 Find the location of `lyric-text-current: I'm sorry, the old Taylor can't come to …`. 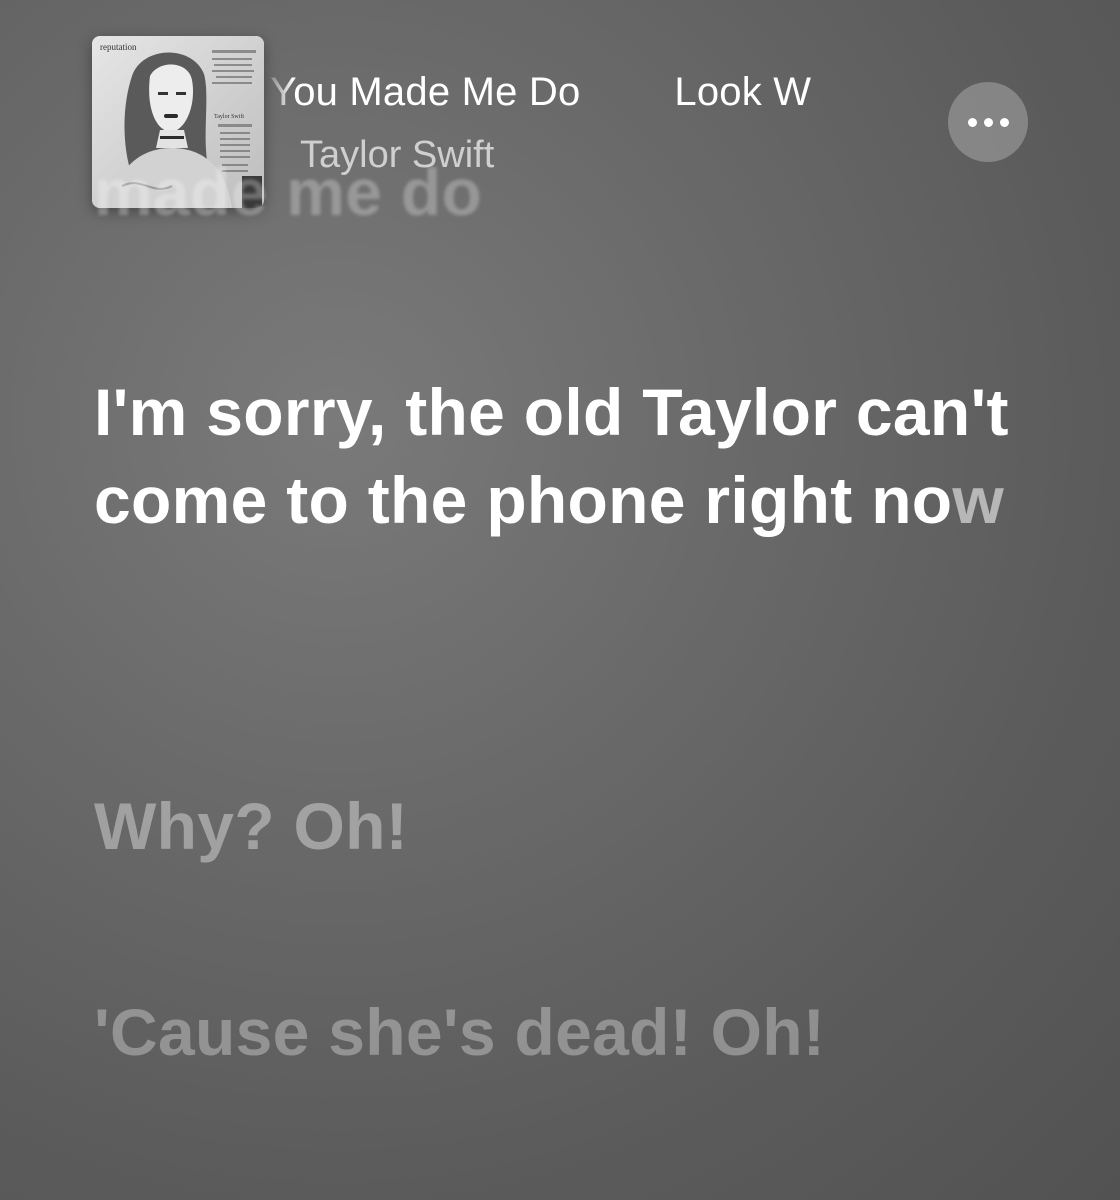

lyric-text-current: I'm sorry, the old Taylor can't come to … is located at coordinates (551, 456).